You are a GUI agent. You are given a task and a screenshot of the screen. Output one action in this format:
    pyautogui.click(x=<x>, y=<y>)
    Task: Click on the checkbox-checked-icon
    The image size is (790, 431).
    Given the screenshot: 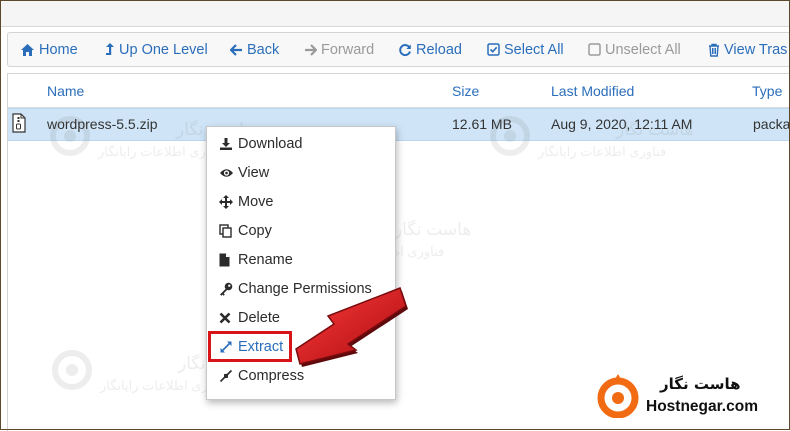 What is the action you would take?
    pyautogui.click(x=493, y=49)
    